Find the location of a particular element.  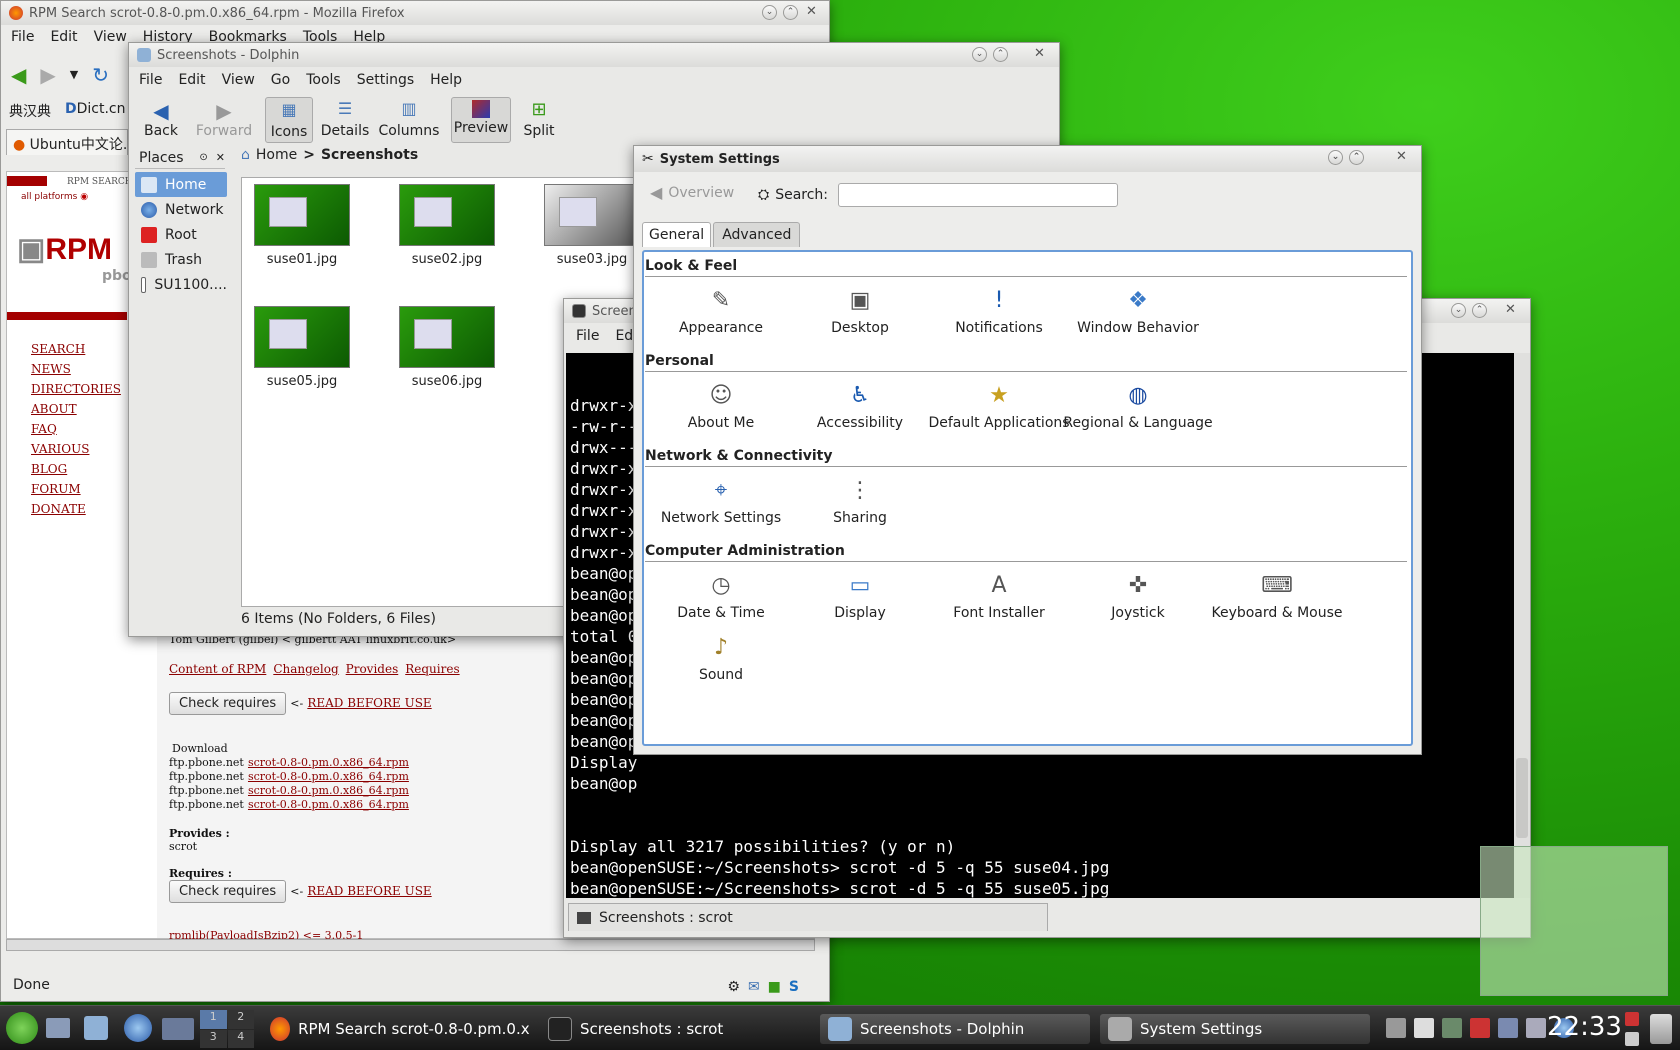

bookmark-handian: 典汉典 is located at coordinates (30, 111).